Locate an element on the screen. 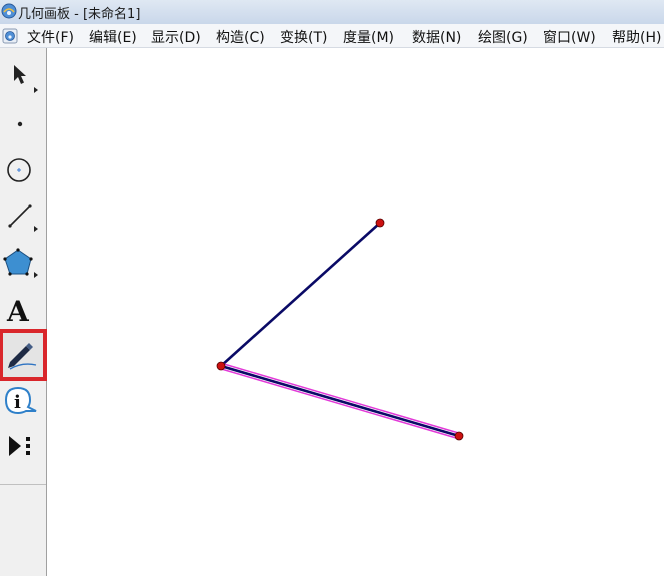 The width and height of the screenshot is (664, 580). polygon-icon is located at coordinates (20, 263).